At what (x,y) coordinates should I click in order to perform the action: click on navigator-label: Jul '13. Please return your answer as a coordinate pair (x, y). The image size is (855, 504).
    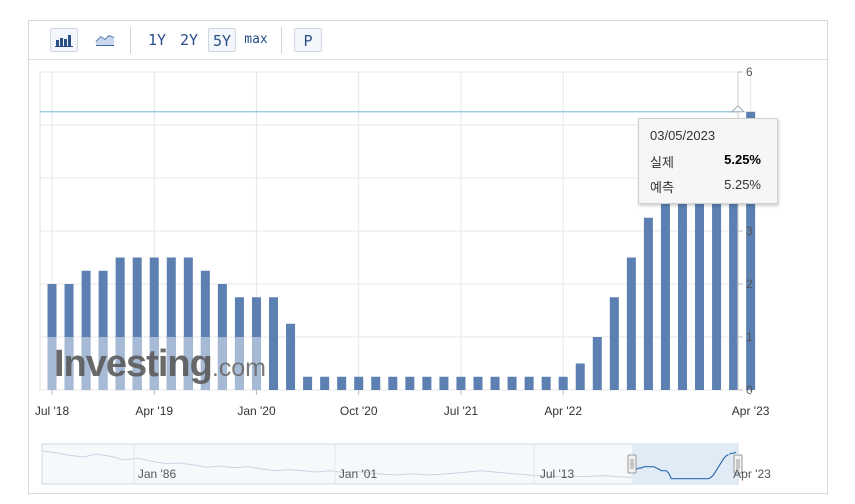
    Looking at the image, I should click on (557, 474).